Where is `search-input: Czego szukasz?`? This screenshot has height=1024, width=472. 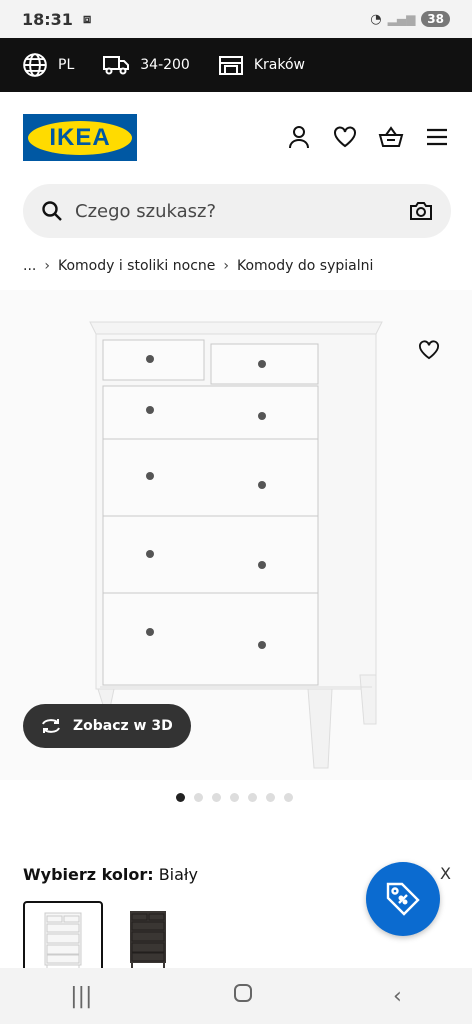 search-input: Czego szukasz? is located at coordinates (145, 211).